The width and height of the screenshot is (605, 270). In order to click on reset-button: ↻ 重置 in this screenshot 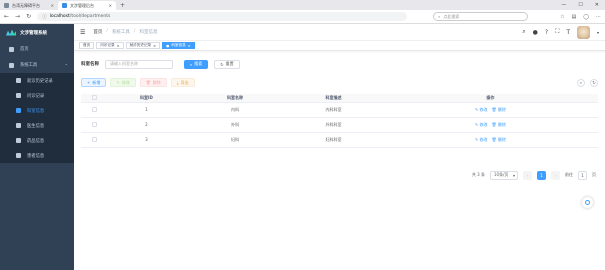, I will do `click(227, 64)`.